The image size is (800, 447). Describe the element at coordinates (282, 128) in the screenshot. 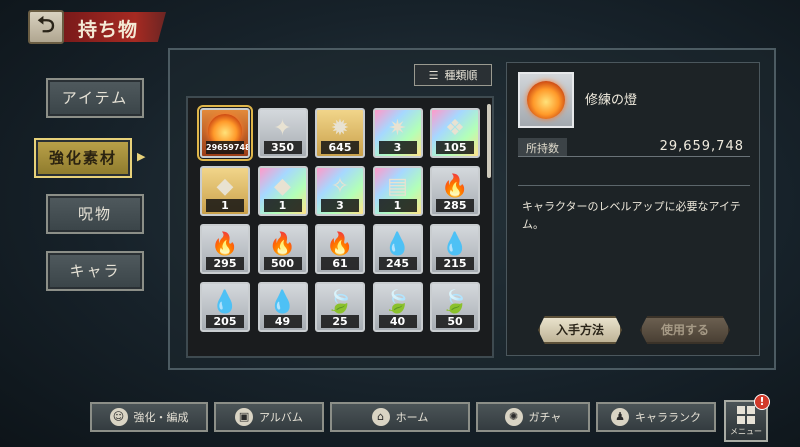

I see `crystal-shard-icon: ✦` at that location.